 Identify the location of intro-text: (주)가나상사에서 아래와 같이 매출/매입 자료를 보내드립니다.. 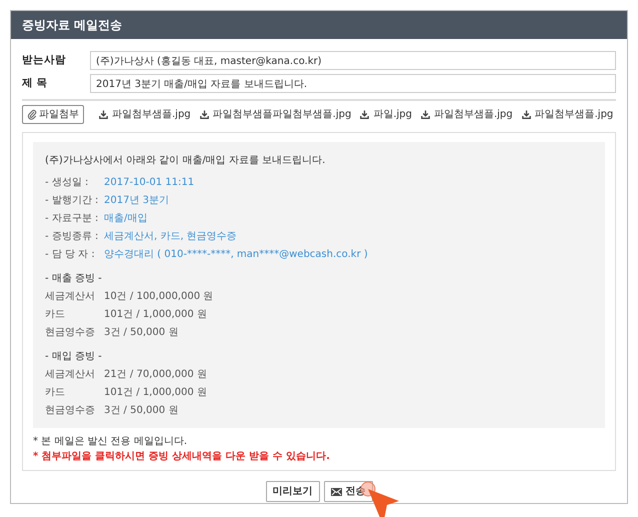
(185, 161).